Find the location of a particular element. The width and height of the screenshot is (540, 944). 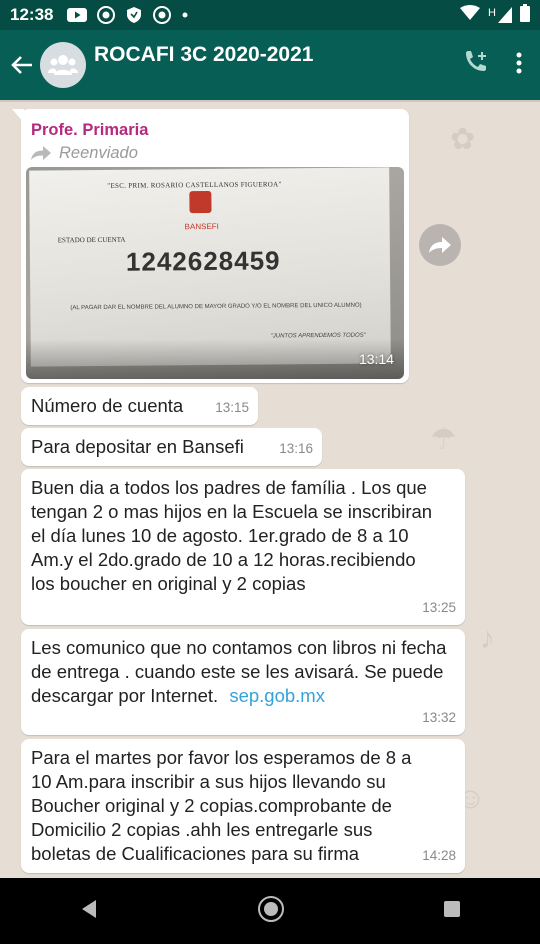

message-link: sep.gob.mx is located at coordinates (277, 695).